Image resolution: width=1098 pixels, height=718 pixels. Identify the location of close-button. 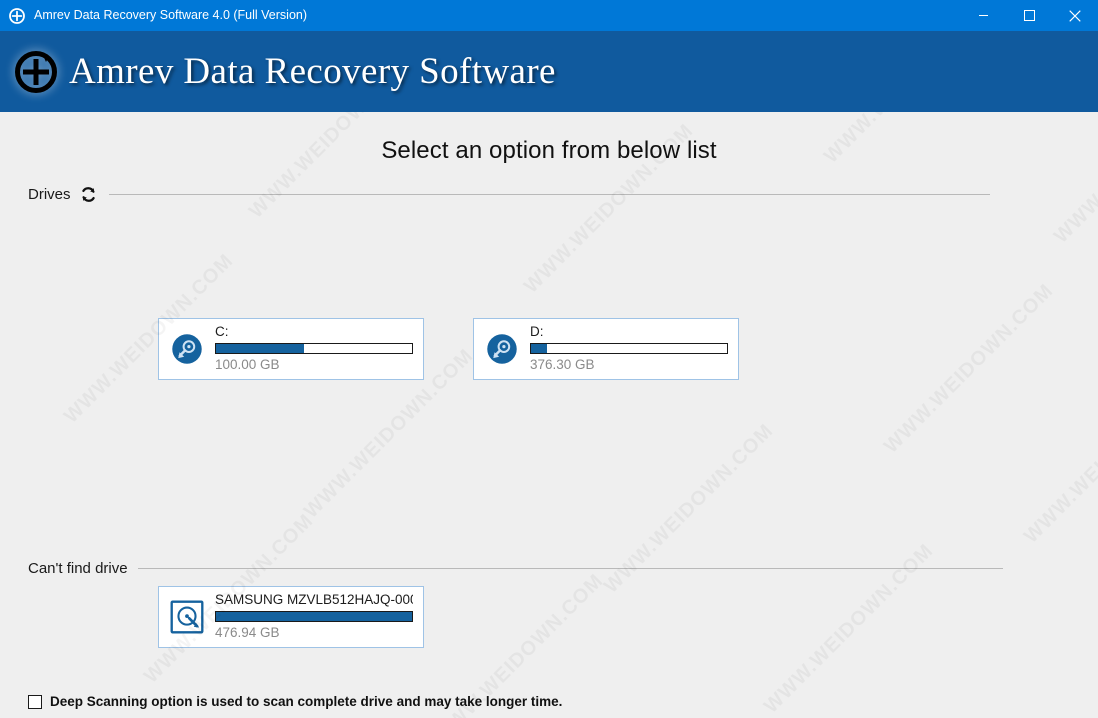
(1075, 15).